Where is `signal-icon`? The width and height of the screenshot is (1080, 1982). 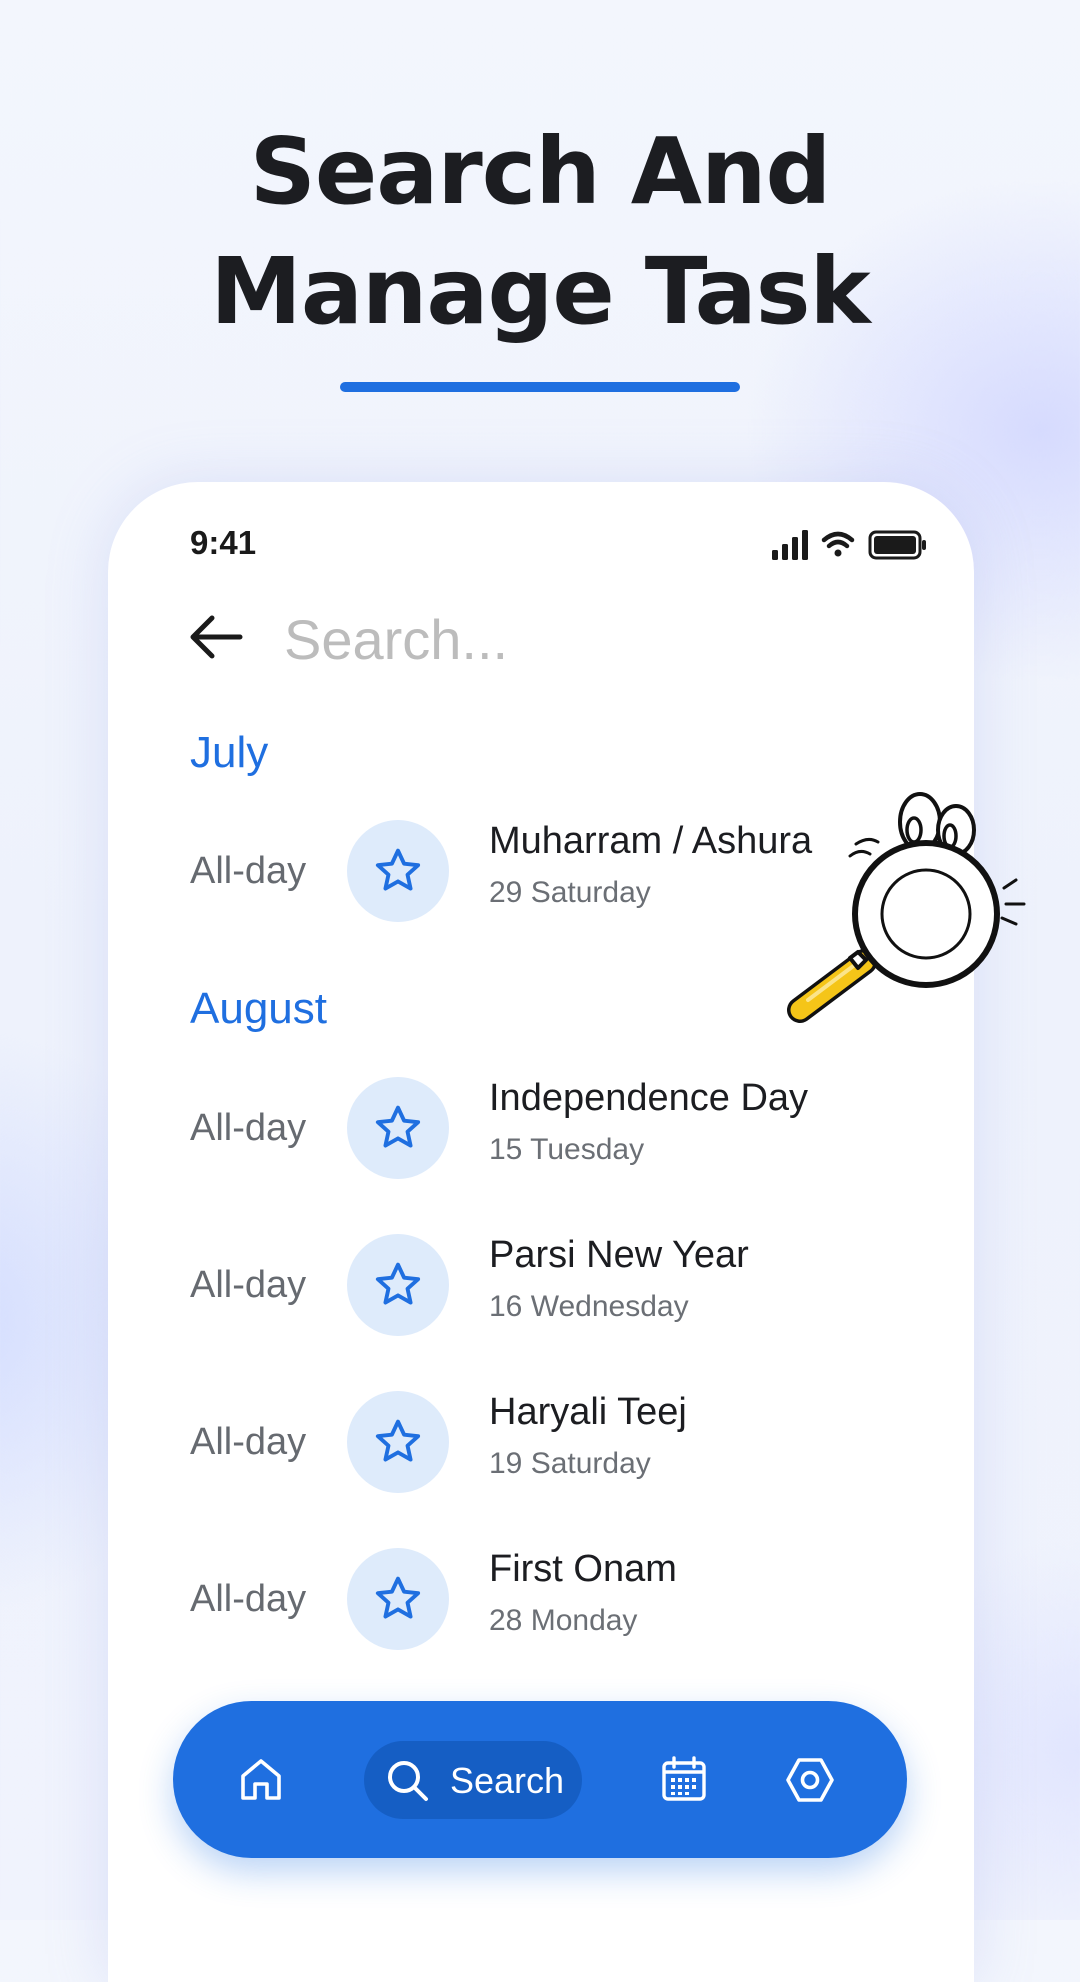 signal-icon is located at coordinates (790, 545).